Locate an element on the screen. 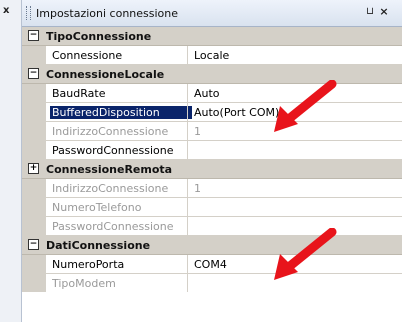 The height and width of the screenshot is (322, 402). property-row: Connessione Locale is located at coordinates (212, 55).